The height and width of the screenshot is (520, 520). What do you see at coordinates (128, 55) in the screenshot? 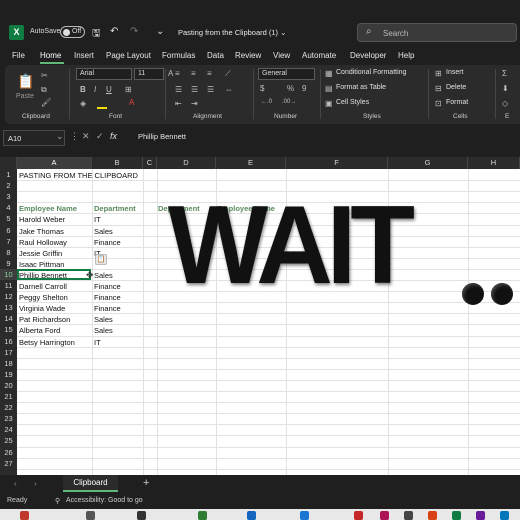
I see `tab-page-layout: Page Layout` at bounding box center [128, 55].